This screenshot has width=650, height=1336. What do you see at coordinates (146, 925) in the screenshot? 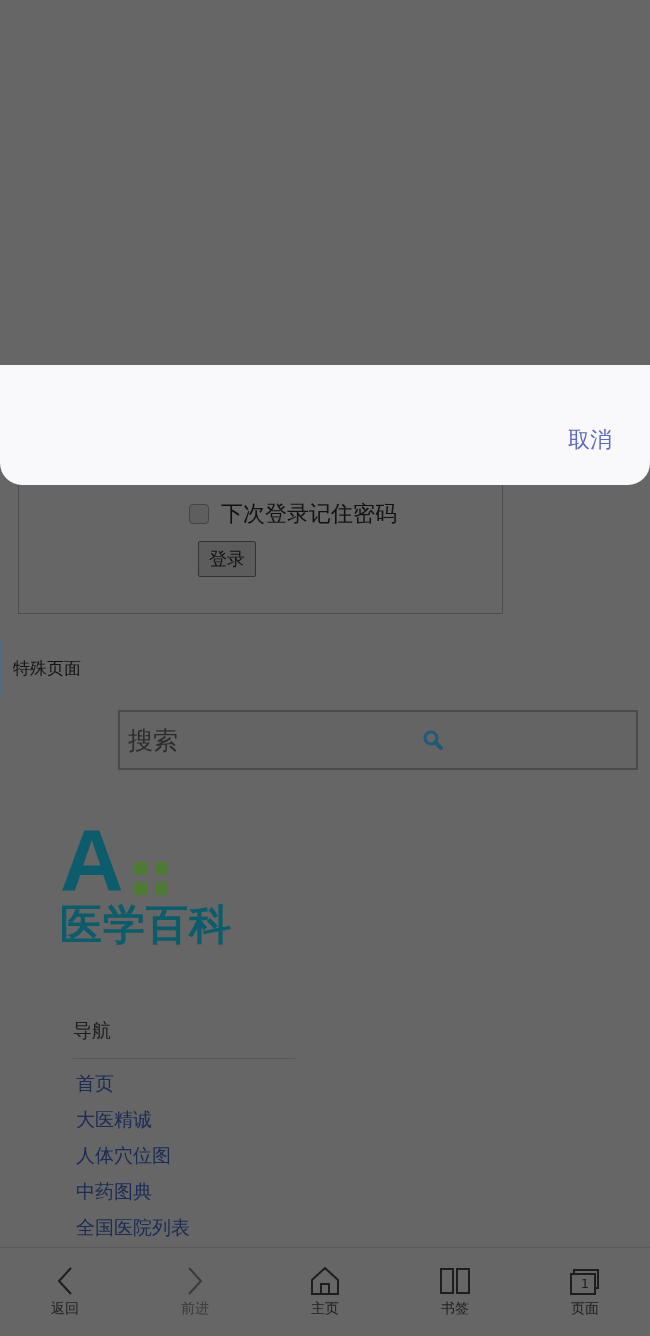
I see `logo-text: 医学百科` at bounding box center [146, 925].